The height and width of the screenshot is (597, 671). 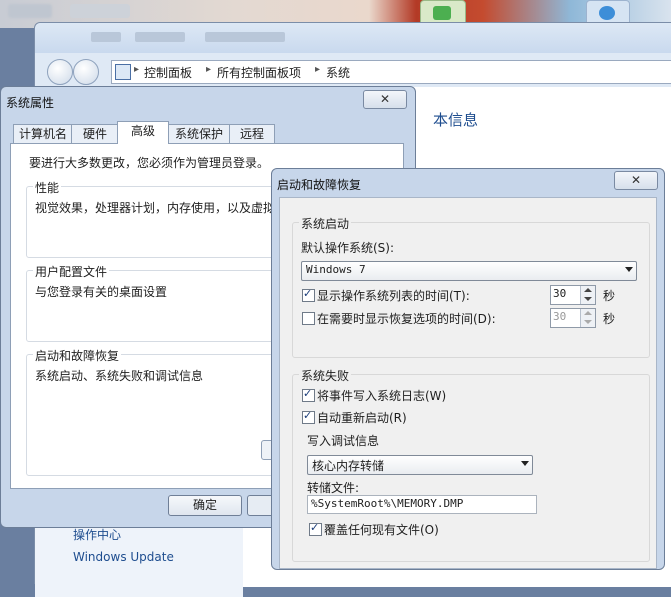 What do you see at coordinates (308, 294) in the screenshot?
I see `show-os-list-checkbox` at bounding box center [308, 294].